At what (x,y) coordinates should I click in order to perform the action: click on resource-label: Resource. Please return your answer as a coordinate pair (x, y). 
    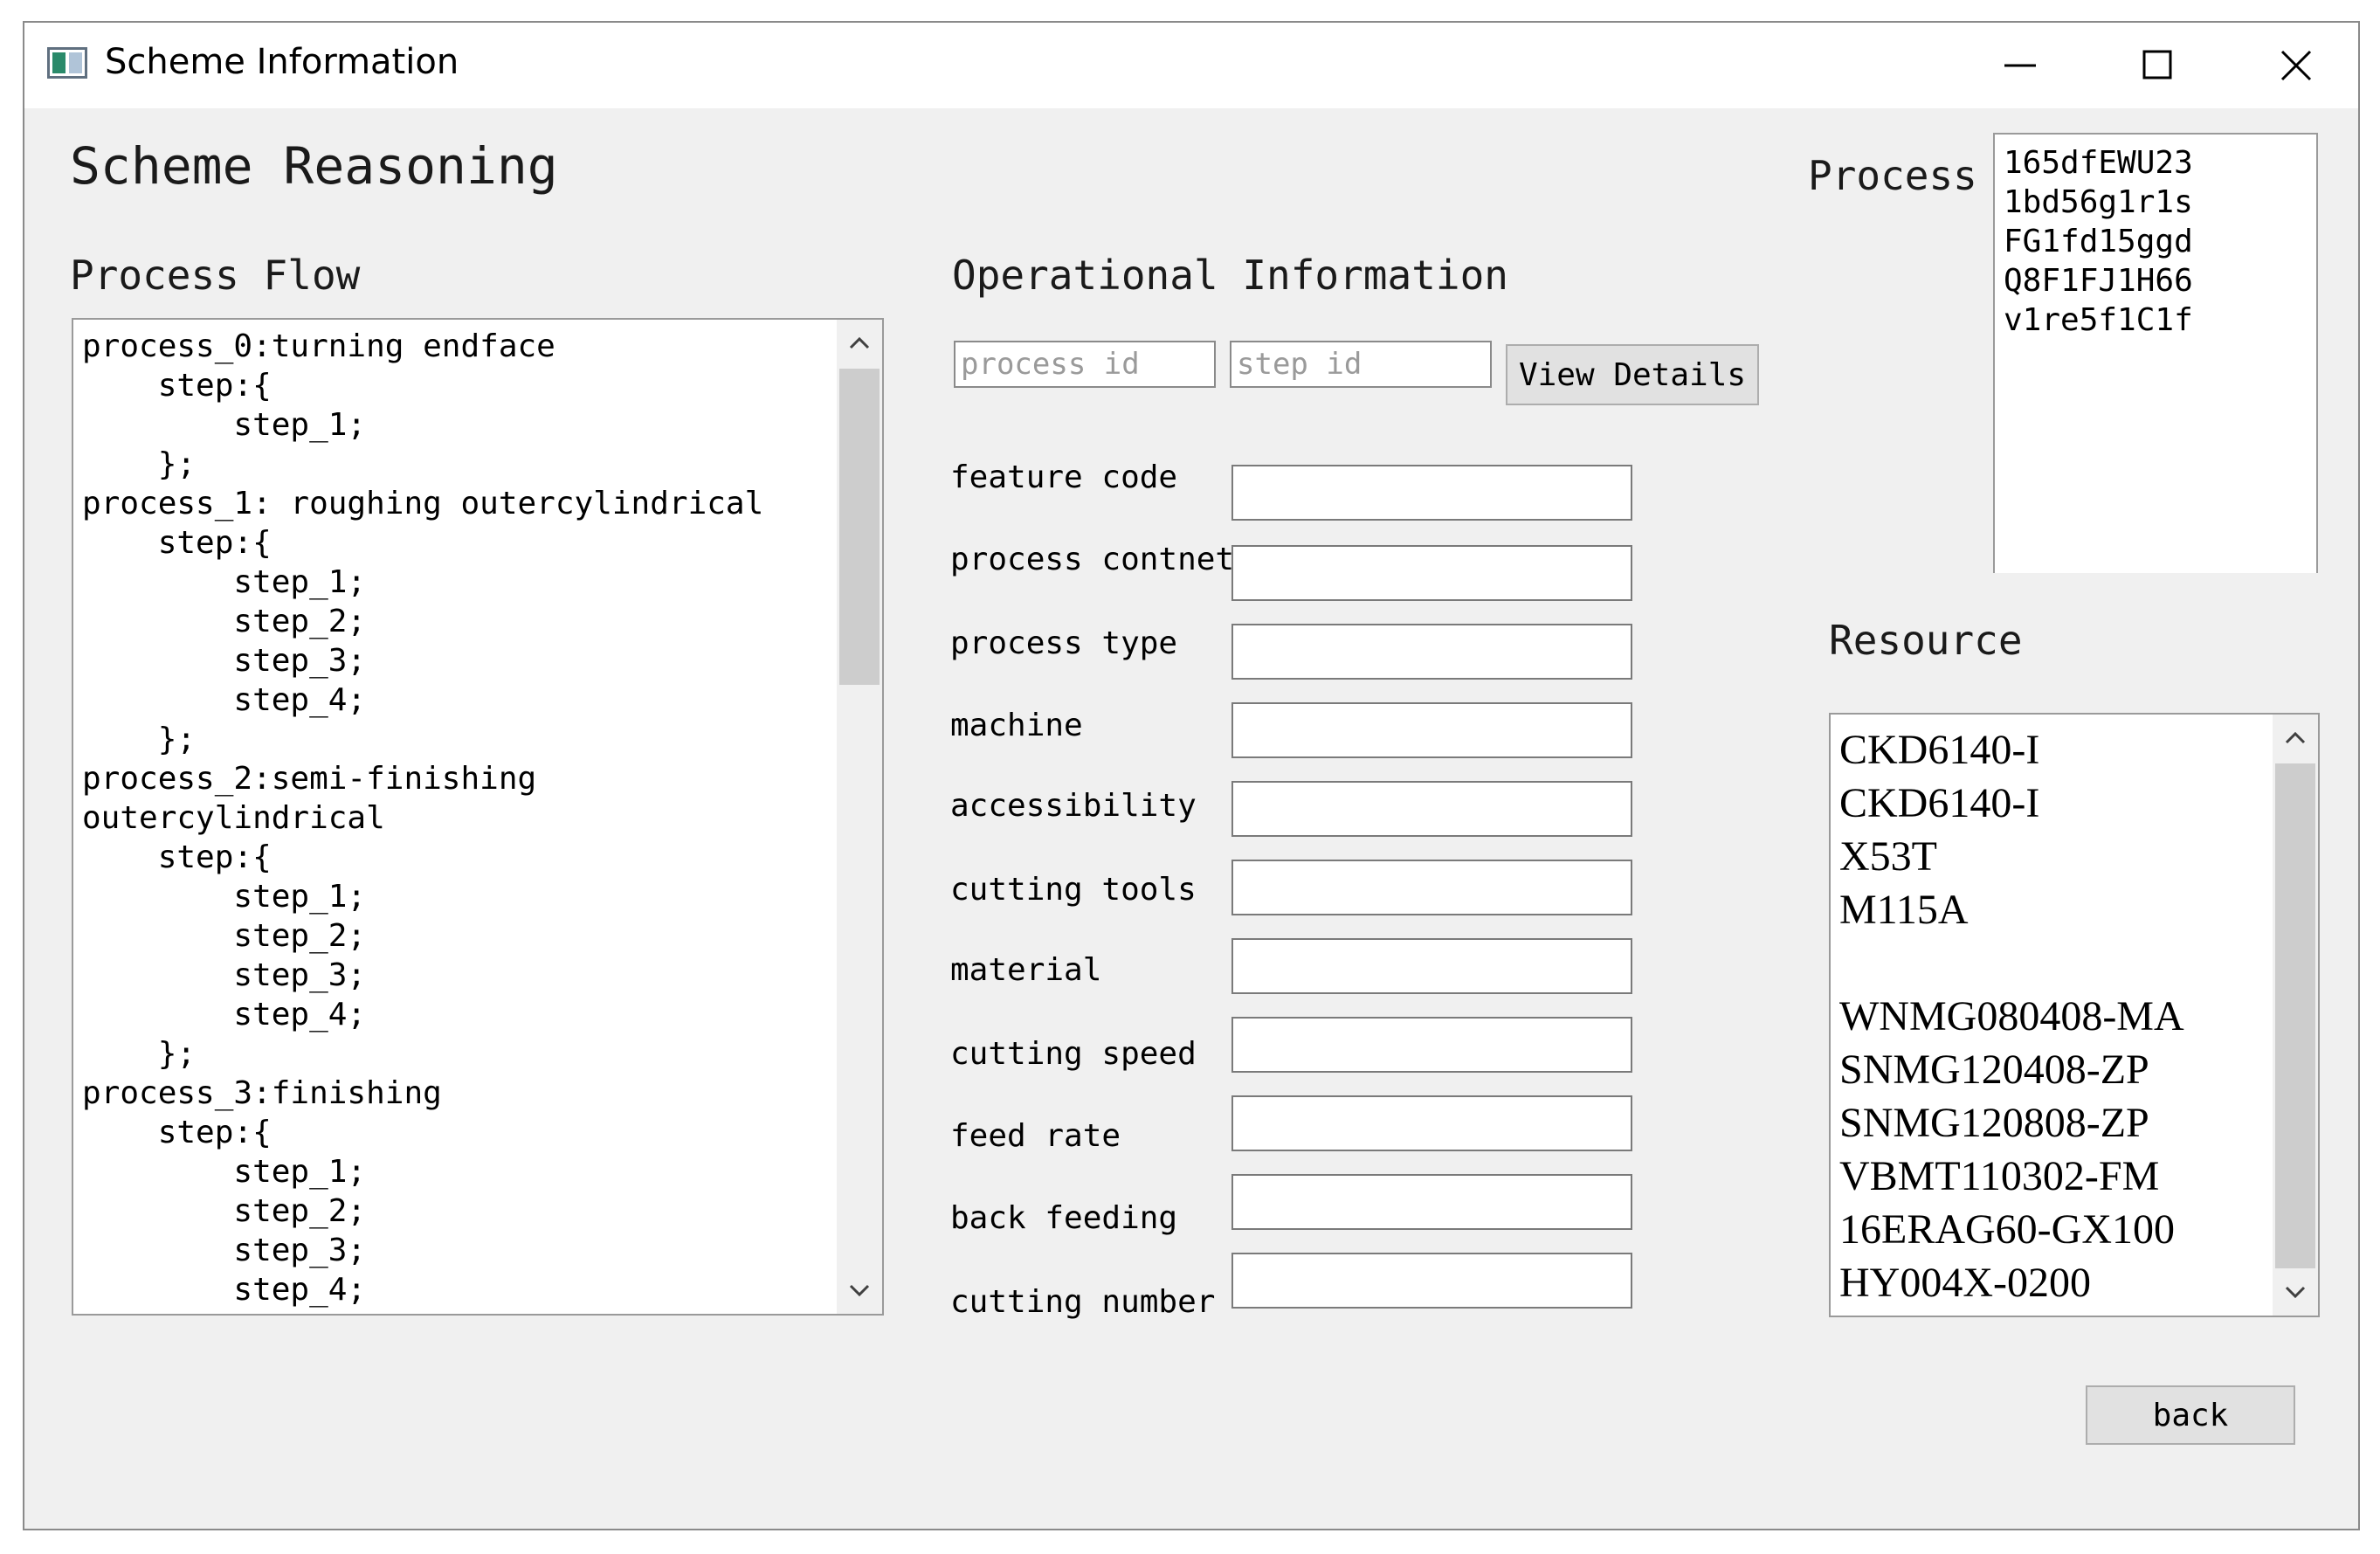
    Looking at the image, I should click on (1926, 641).